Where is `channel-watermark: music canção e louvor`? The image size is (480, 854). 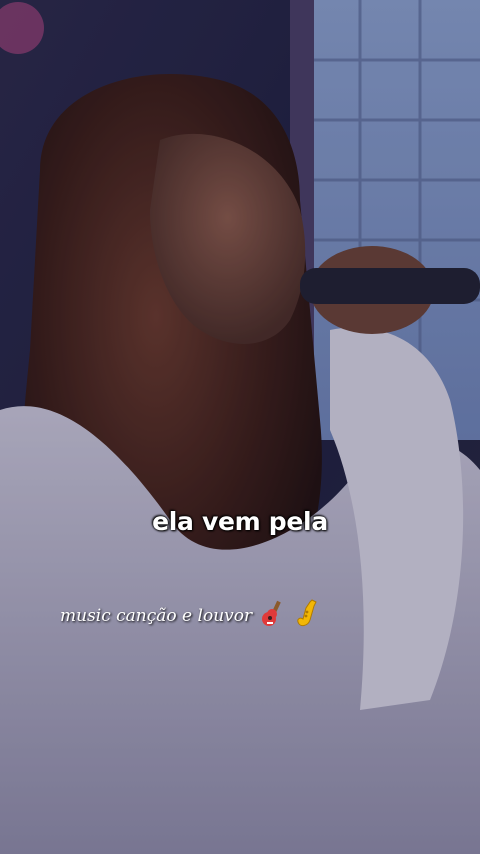
channel-watermark: music canção e louvor is located at coordinates (190, 616).